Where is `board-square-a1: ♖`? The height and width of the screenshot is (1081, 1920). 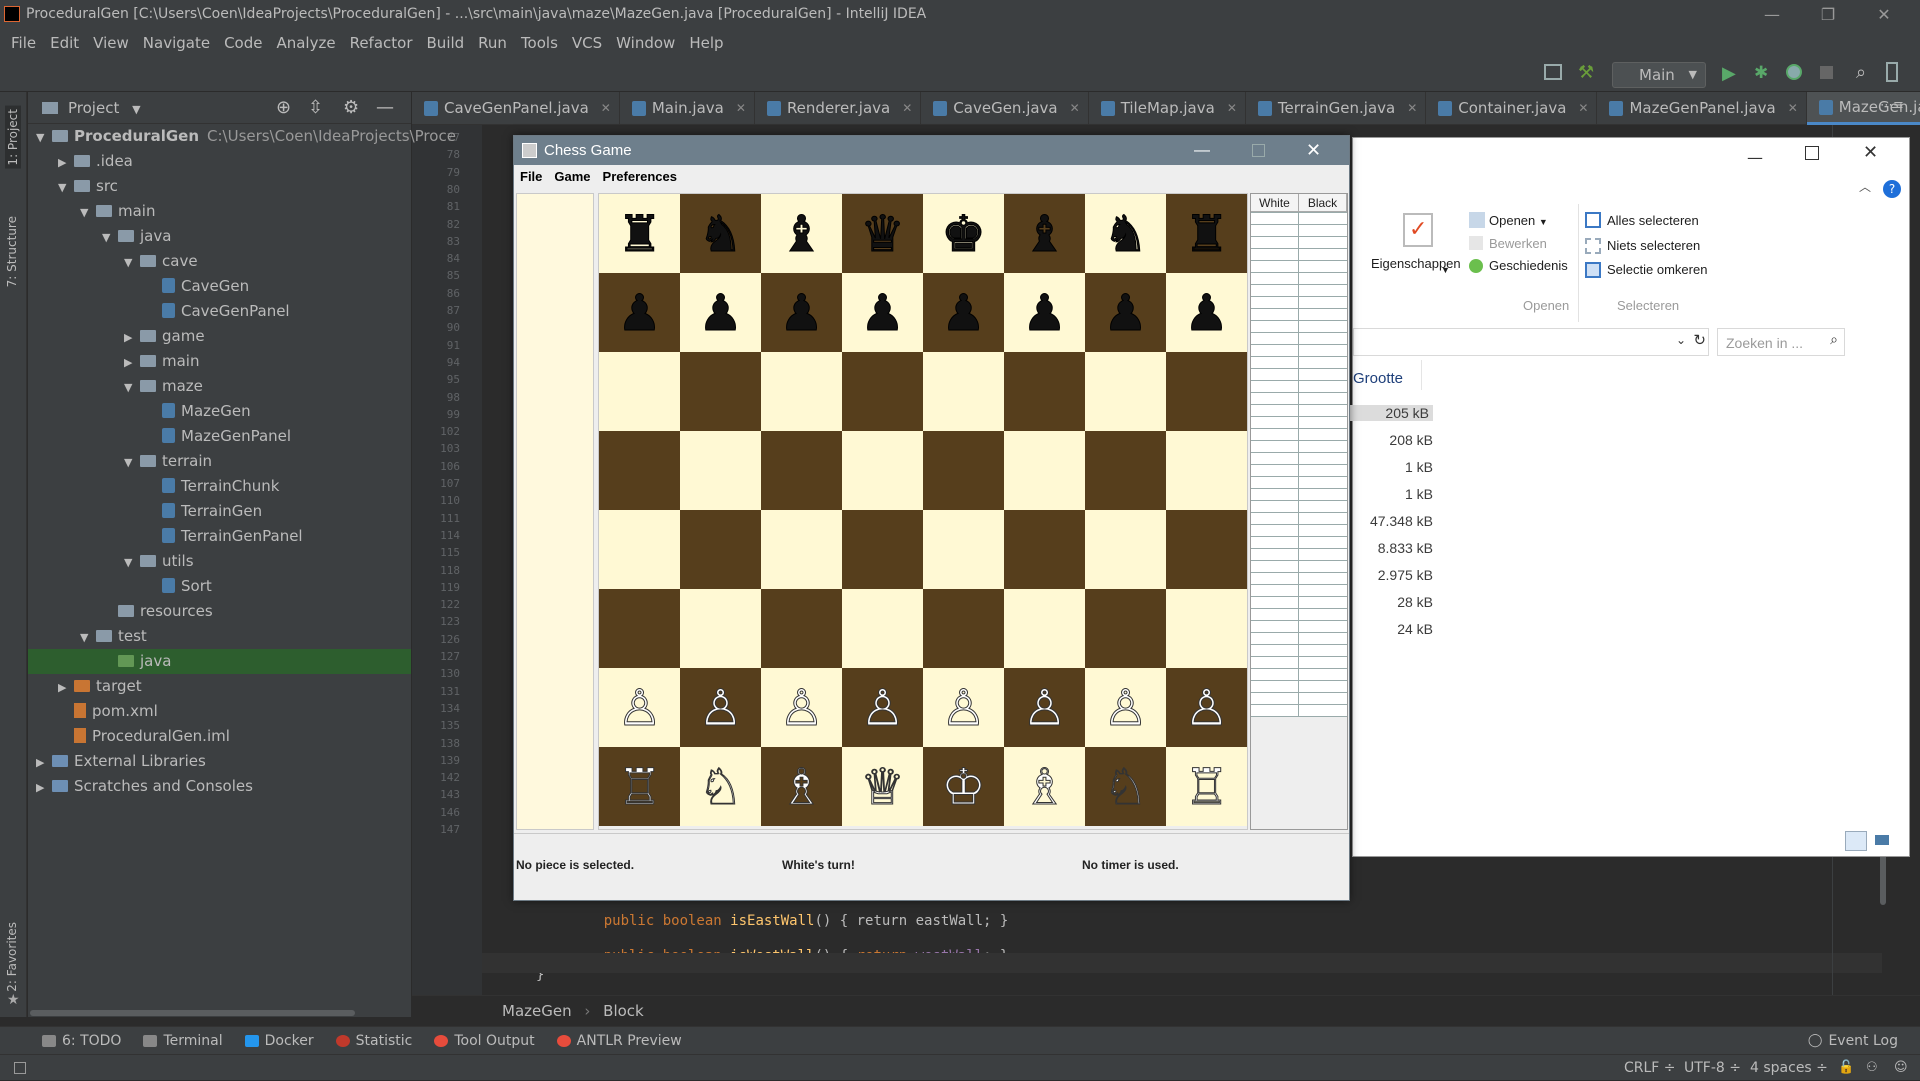
board-square-a1: ♖ is located at coordinates (639, 786).